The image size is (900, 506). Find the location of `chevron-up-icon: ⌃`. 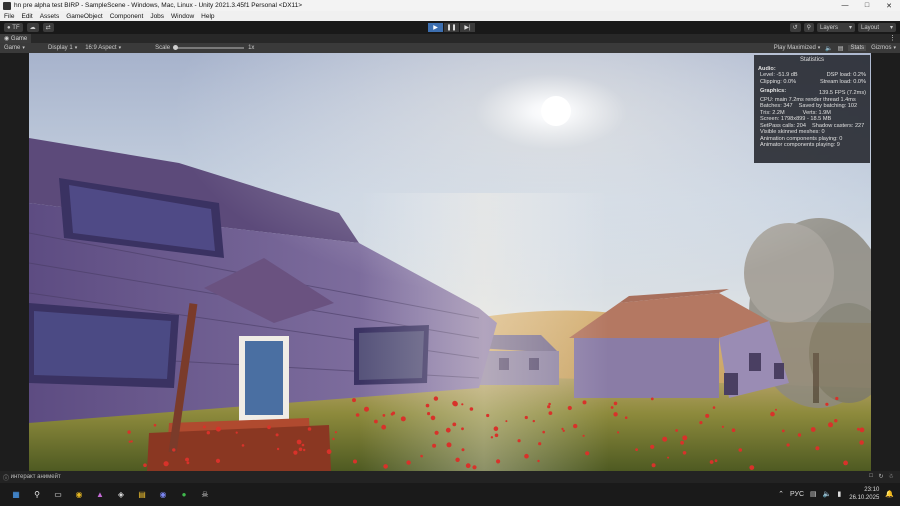

chevron-up-icon: ⌃ is located at coordinates (781, 494).